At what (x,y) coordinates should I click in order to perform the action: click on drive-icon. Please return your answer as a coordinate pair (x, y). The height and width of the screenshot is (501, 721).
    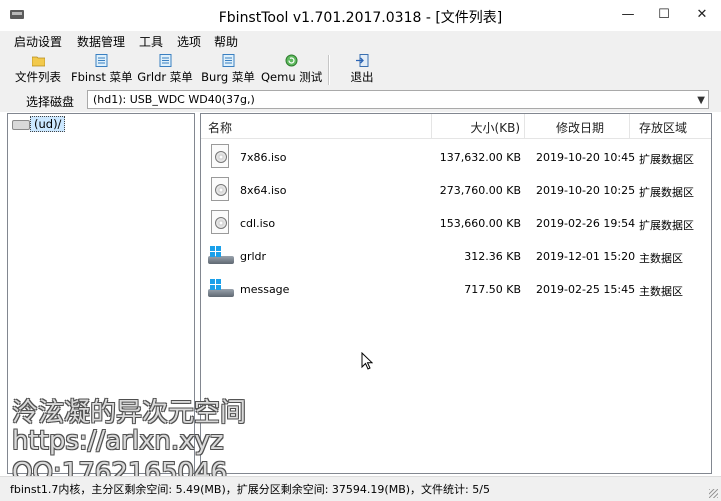
    Looking at the image, I should click on (21, 125).